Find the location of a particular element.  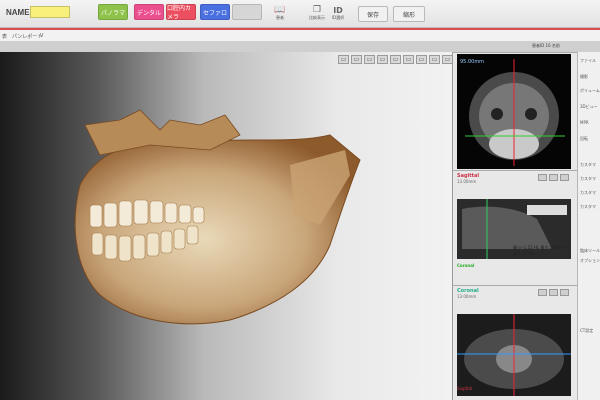

viewport-toolbar: ▭ ▭ ▭ ▭ ▭ ▭ ▭ ▭ ▭ is located at coordinates (395, 59).